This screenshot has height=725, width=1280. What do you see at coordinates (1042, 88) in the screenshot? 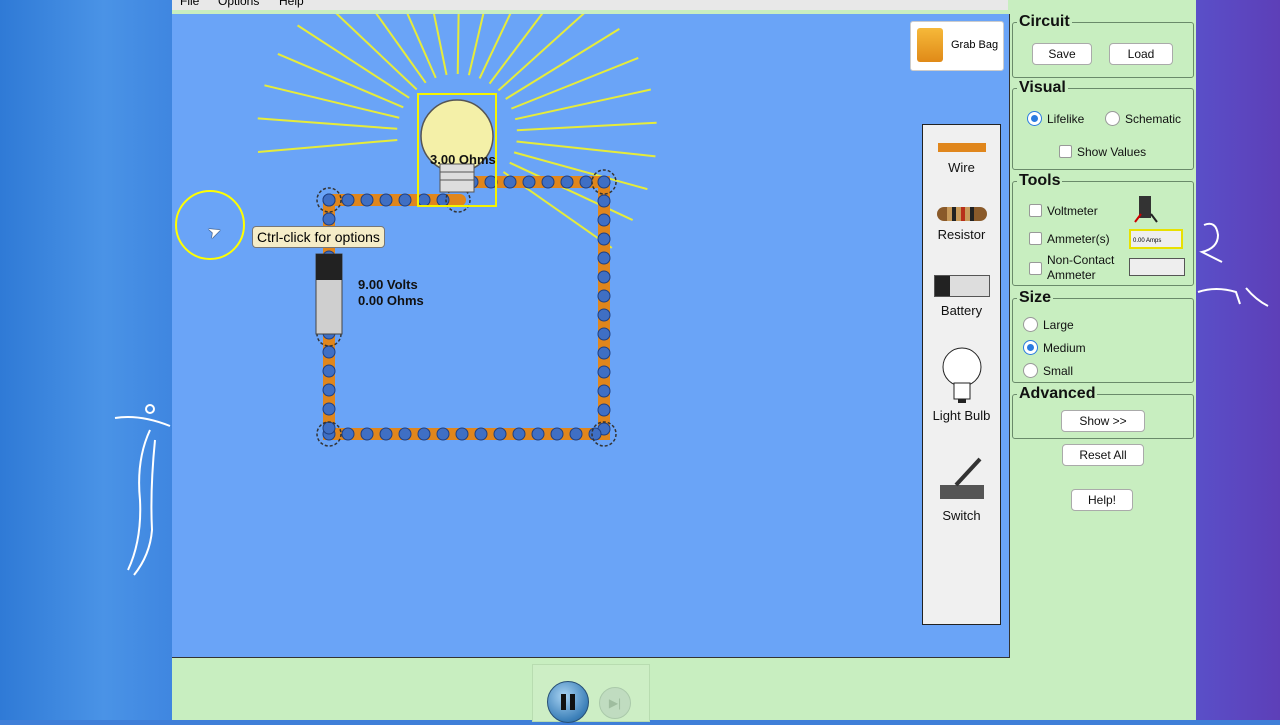
I see `visual-title: Visual` at bounding box center [1042, 88].